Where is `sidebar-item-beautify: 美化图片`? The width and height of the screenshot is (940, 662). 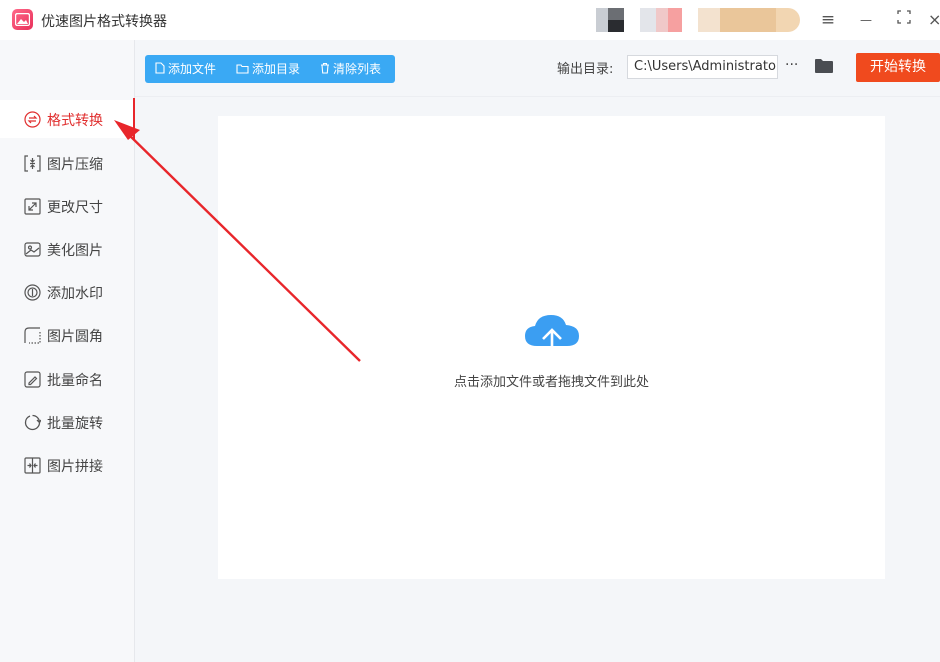
sidebar-item-beautify: 美化图片 is located at coordinates (67, 249).